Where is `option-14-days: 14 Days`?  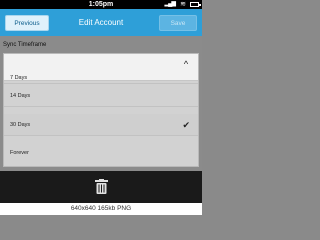
option-14-days: 14 Days is located at coordinates (101, 96).